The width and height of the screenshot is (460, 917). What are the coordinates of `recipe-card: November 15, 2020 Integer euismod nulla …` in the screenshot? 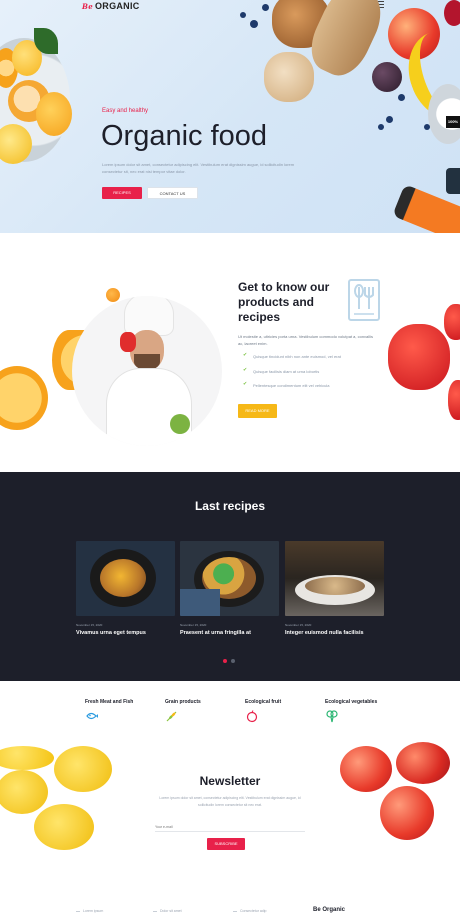 It's located at (334, 588).